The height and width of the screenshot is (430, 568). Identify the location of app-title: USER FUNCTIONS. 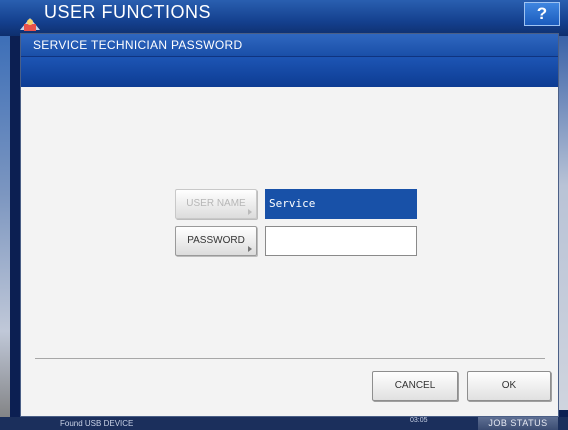
(128, 12).